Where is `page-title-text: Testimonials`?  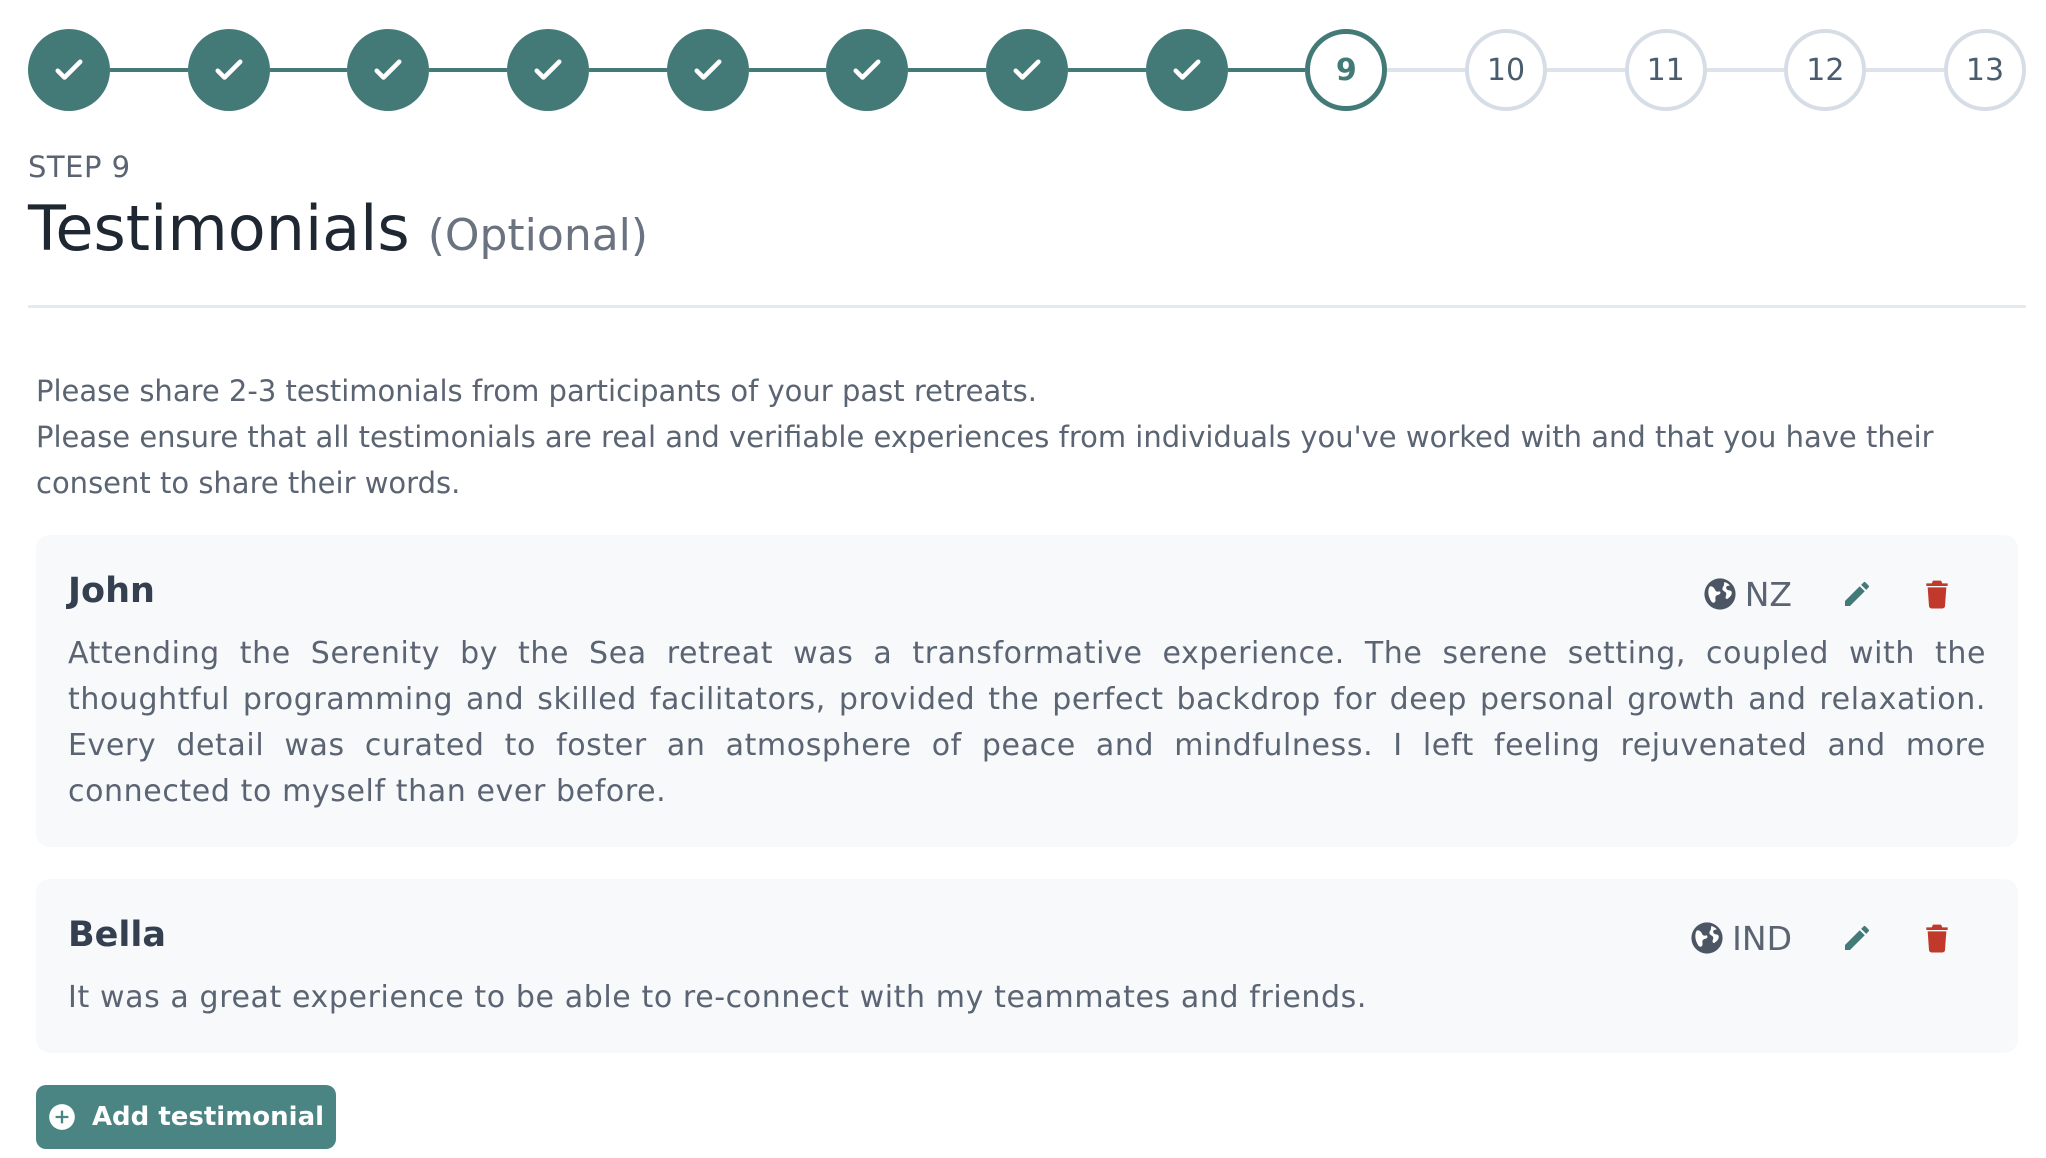 page-title-text: Testimonials is located at coordinates (219, 228).